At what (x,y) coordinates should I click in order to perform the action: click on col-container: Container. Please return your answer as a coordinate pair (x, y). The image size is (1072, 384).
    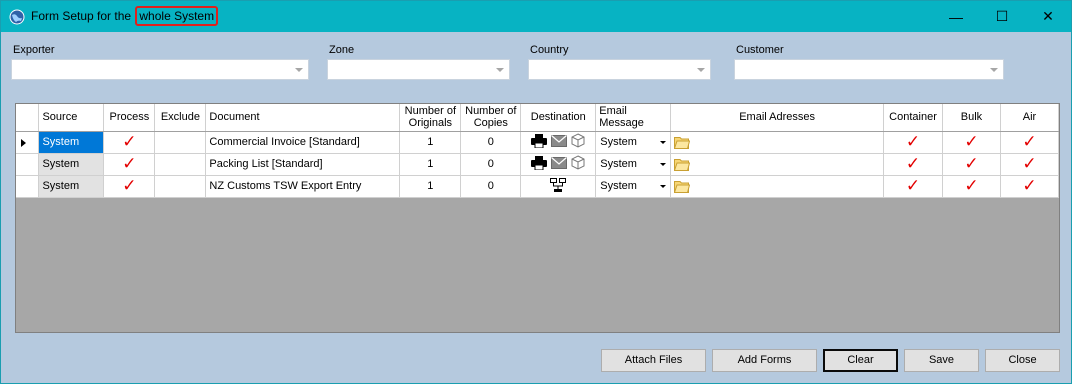
    Looking at the image, I should click on (913, 118).